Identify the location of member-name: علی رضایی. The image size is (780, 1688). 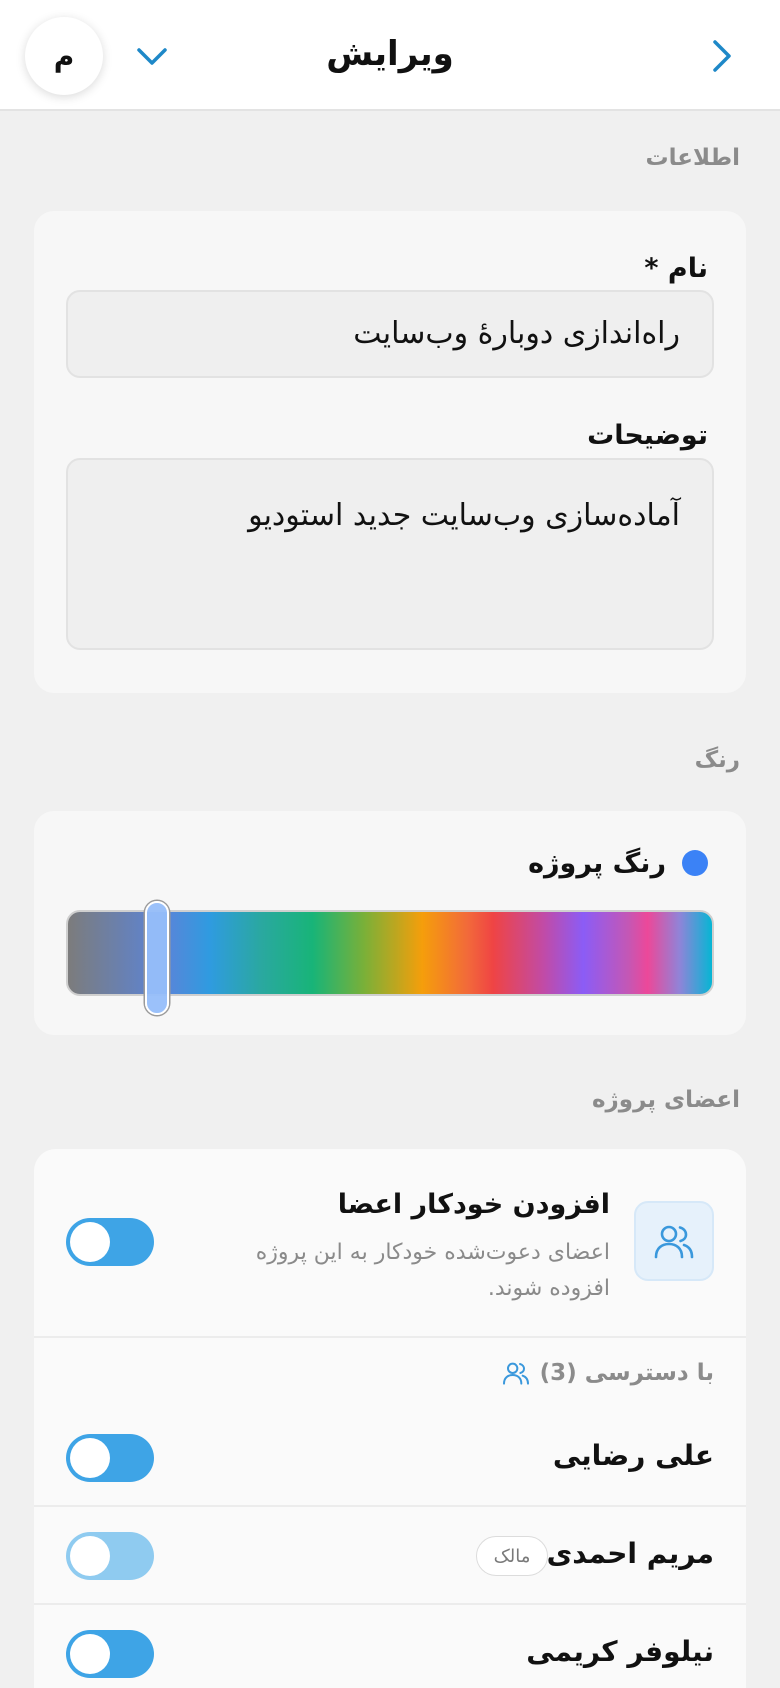
(633, 1455).